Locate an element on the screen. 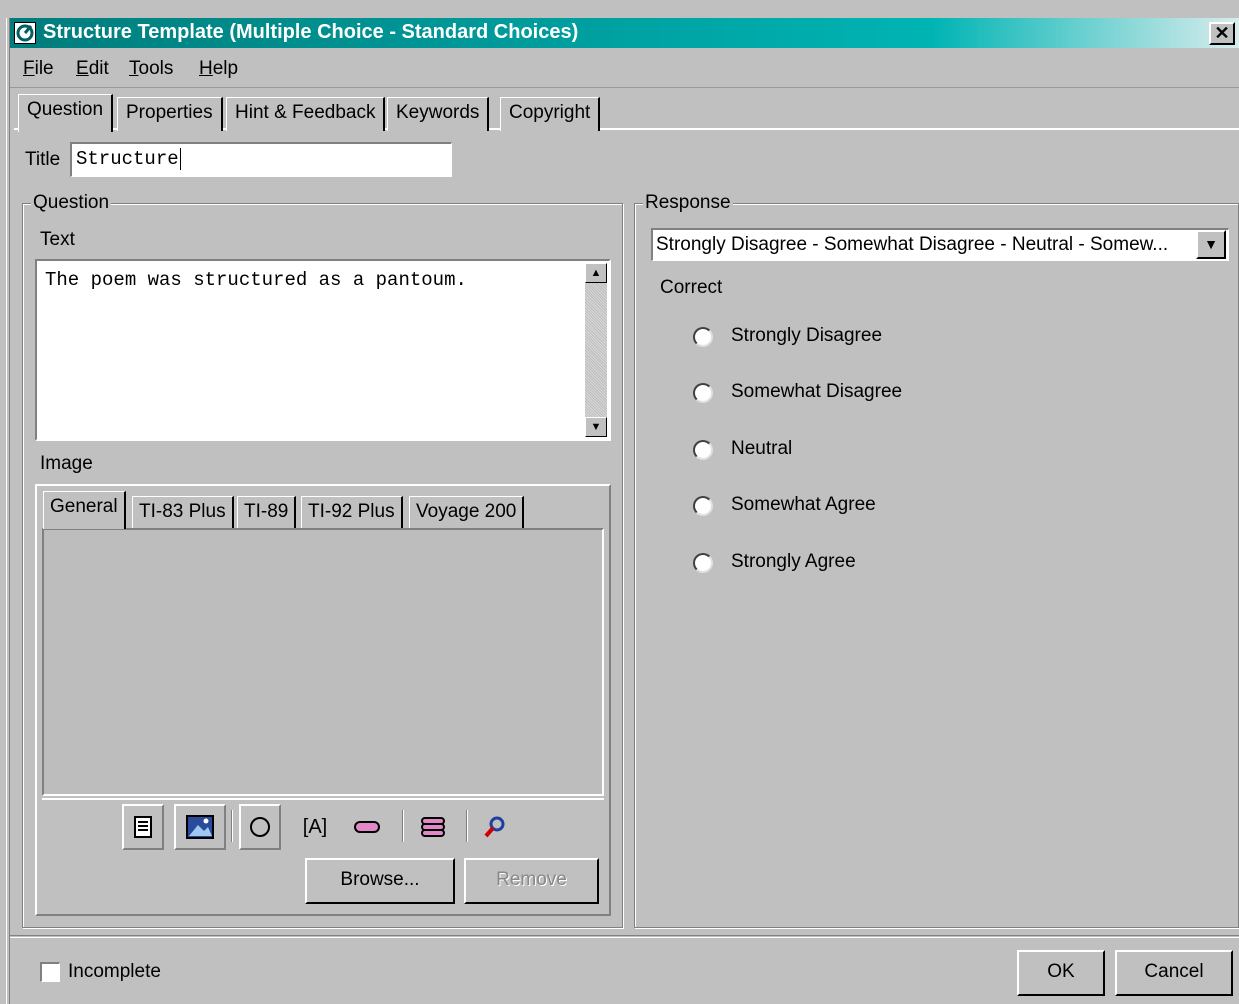 This screenshot has width=1239, height=1004. choice-label: Neutral is located at coordinates (762, 448).